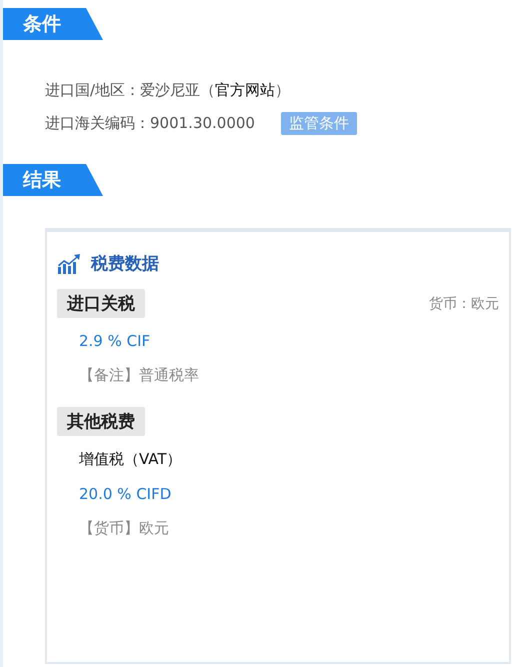 The height and width of the screenshot is (667, 517). Describe the element at coordinates (125, 264) in the screenshot. I see `card-title: 税费数据` at that location.